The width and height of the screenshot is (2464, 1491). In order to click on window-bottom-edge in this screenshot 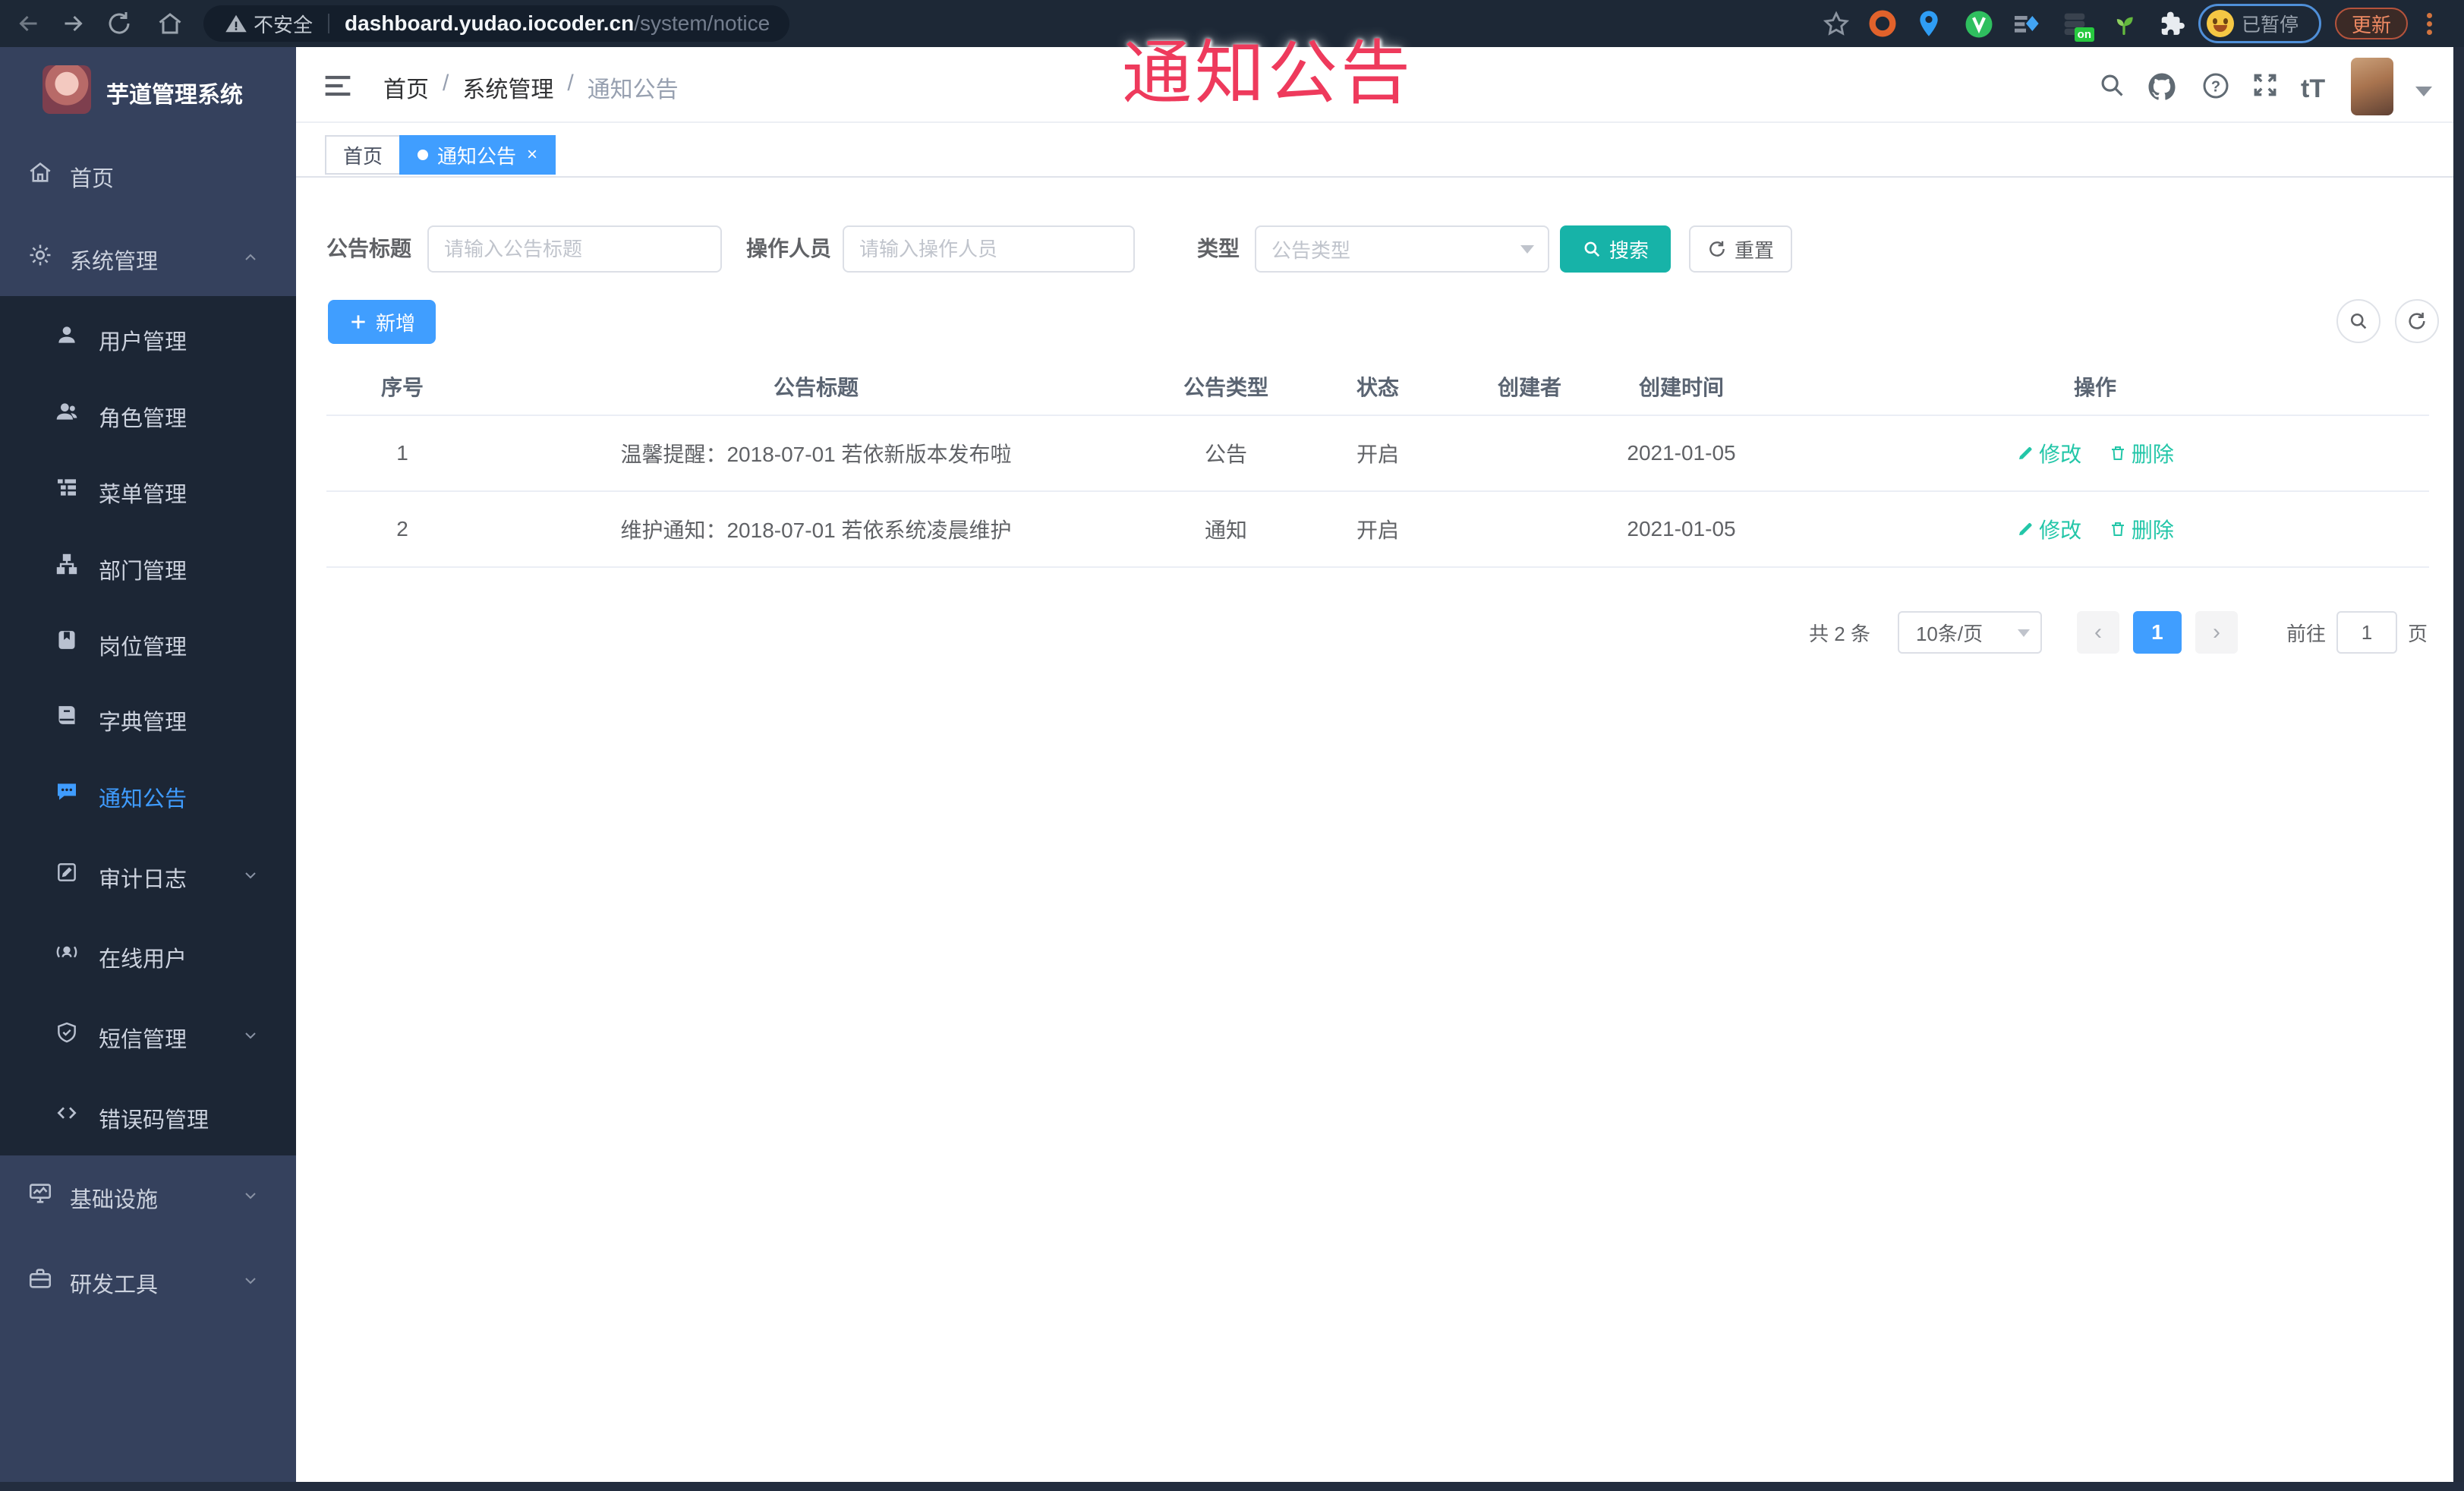, I will do `click(1232, 1486)`.